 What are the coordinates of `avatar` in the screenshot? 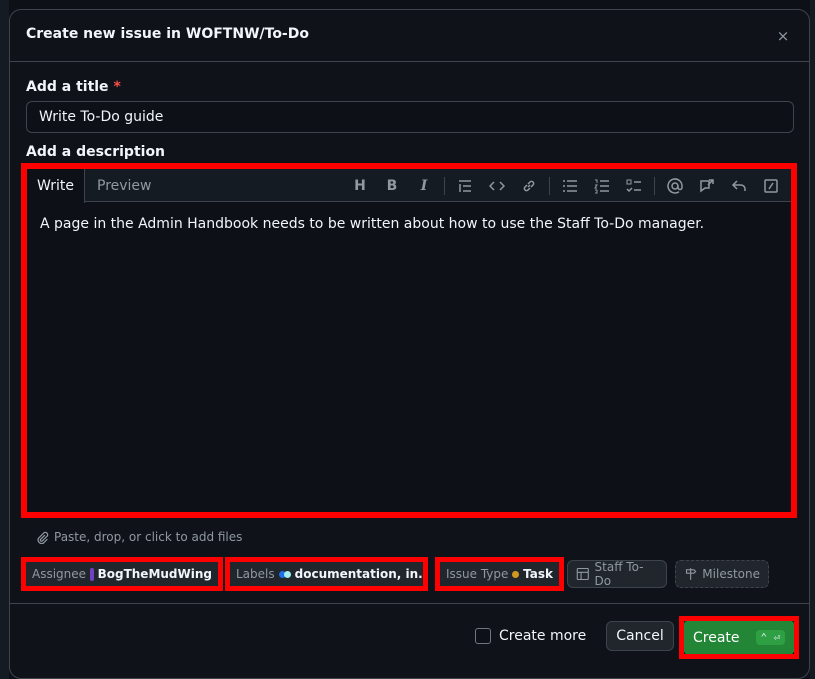 It's located at (92, 574).